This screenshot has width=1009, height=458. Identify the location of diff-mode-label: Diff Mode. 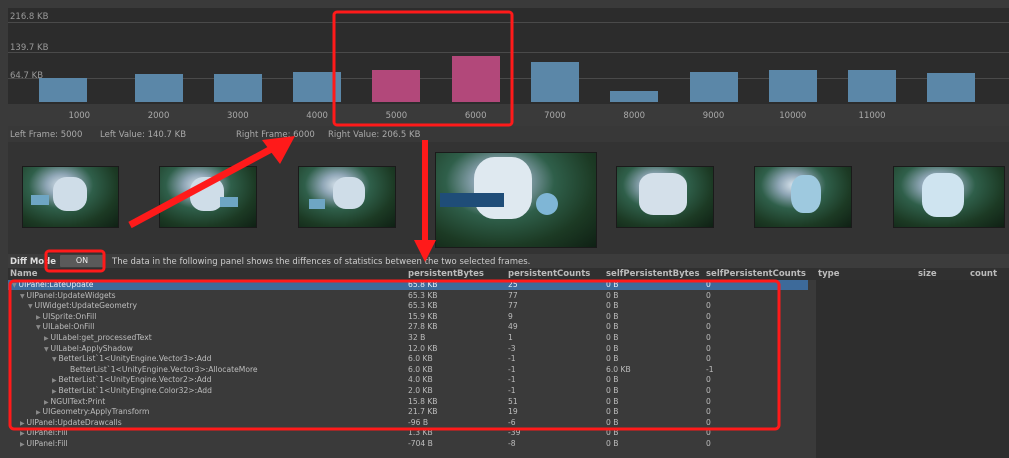
(33, 262).